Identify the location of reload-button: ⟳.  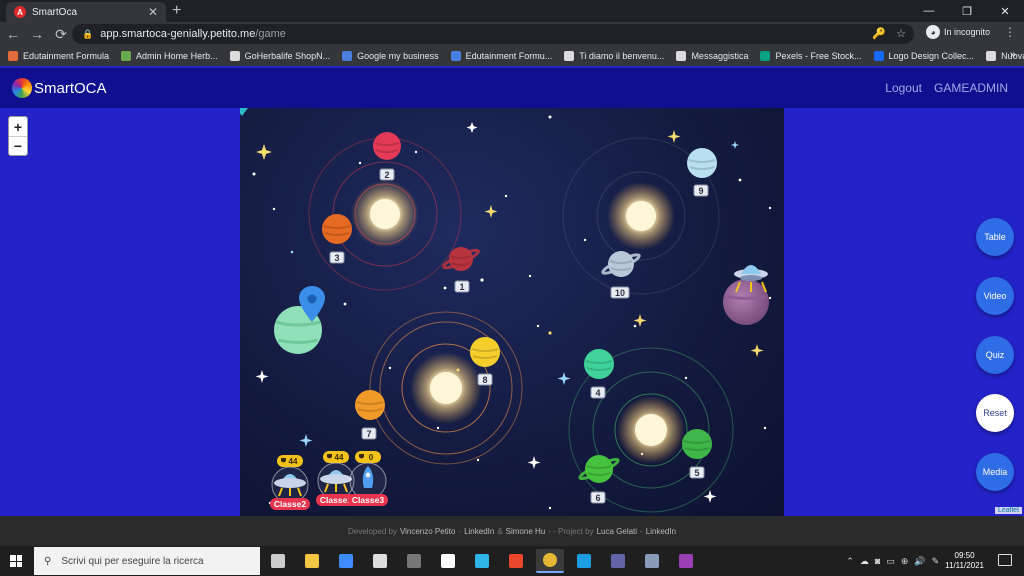
(61, 34).